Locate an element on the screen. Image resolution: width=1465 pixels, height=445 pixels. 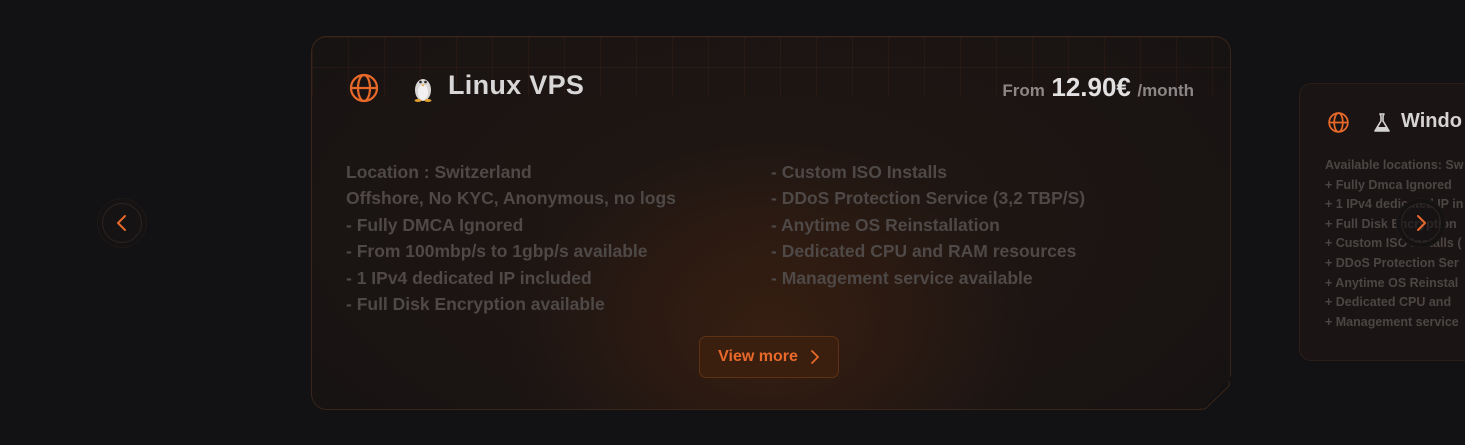
feature-item: - 1 IPv4 dedicated IP included is located at coordinates (469, 277).